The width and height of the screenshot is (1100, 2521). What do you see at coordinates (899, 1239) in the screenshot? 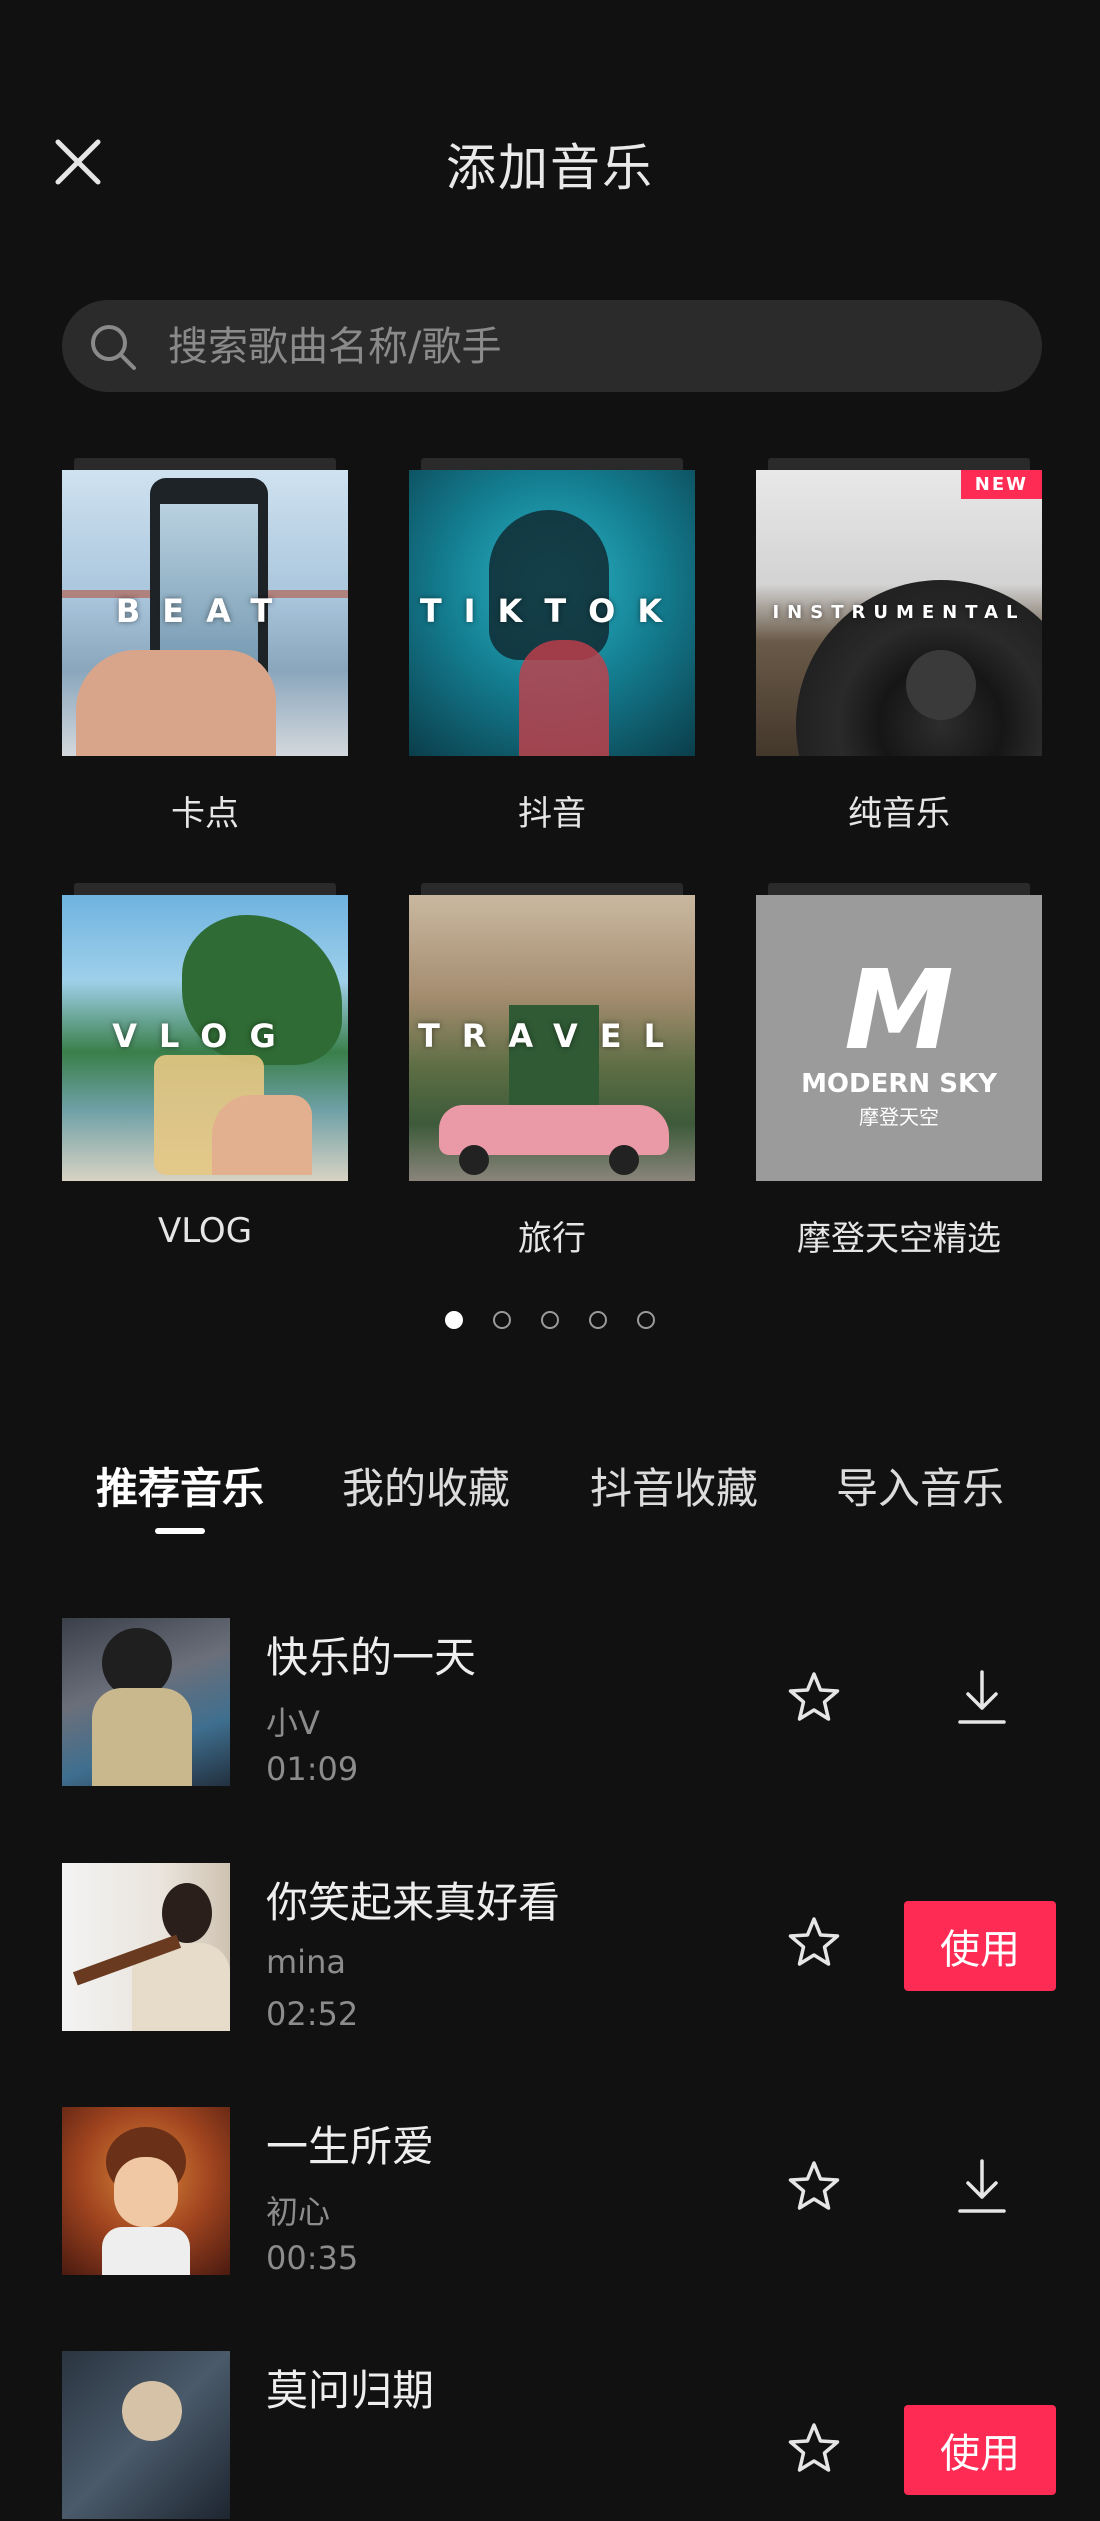
I see `category-label: 摩登天空精选` at bounding box center [899, 1239].